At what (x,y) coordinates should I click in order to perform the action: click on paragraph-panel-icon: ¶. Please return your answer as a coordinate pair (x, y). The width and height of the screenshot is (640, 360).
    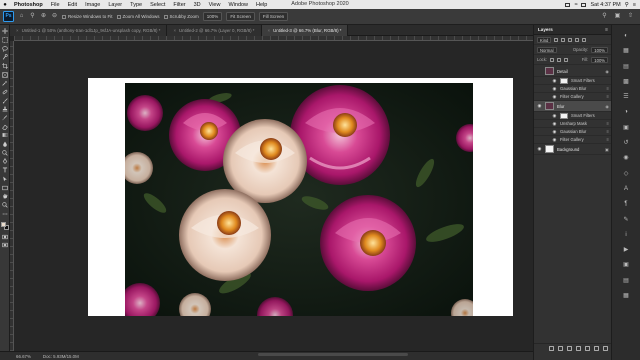
    Looking at the image, I should click on (626, 204).